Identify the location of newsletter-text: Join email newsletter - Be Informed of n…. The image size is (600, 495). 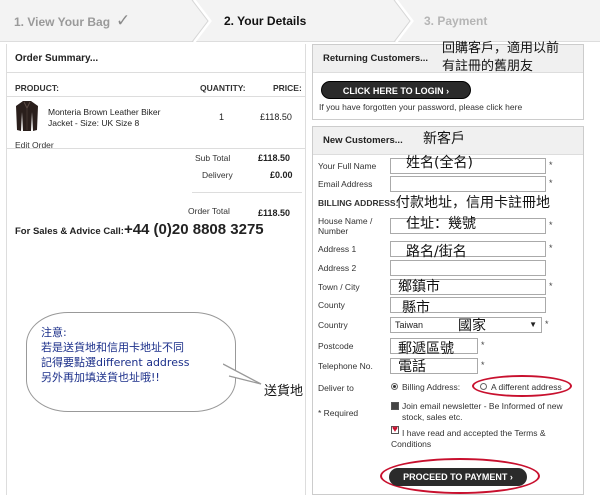
(482, 411).